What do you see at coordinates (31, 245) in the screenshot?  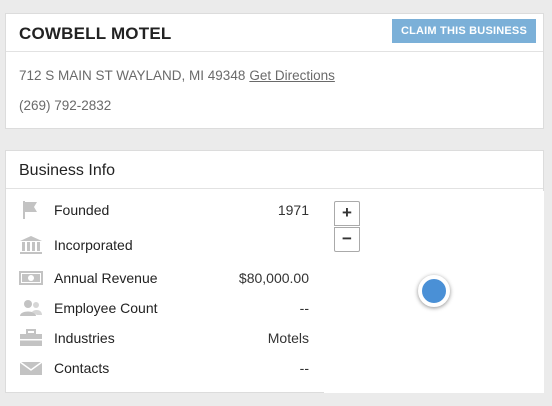 I see `building-icon` at bounding box center [31, 245].